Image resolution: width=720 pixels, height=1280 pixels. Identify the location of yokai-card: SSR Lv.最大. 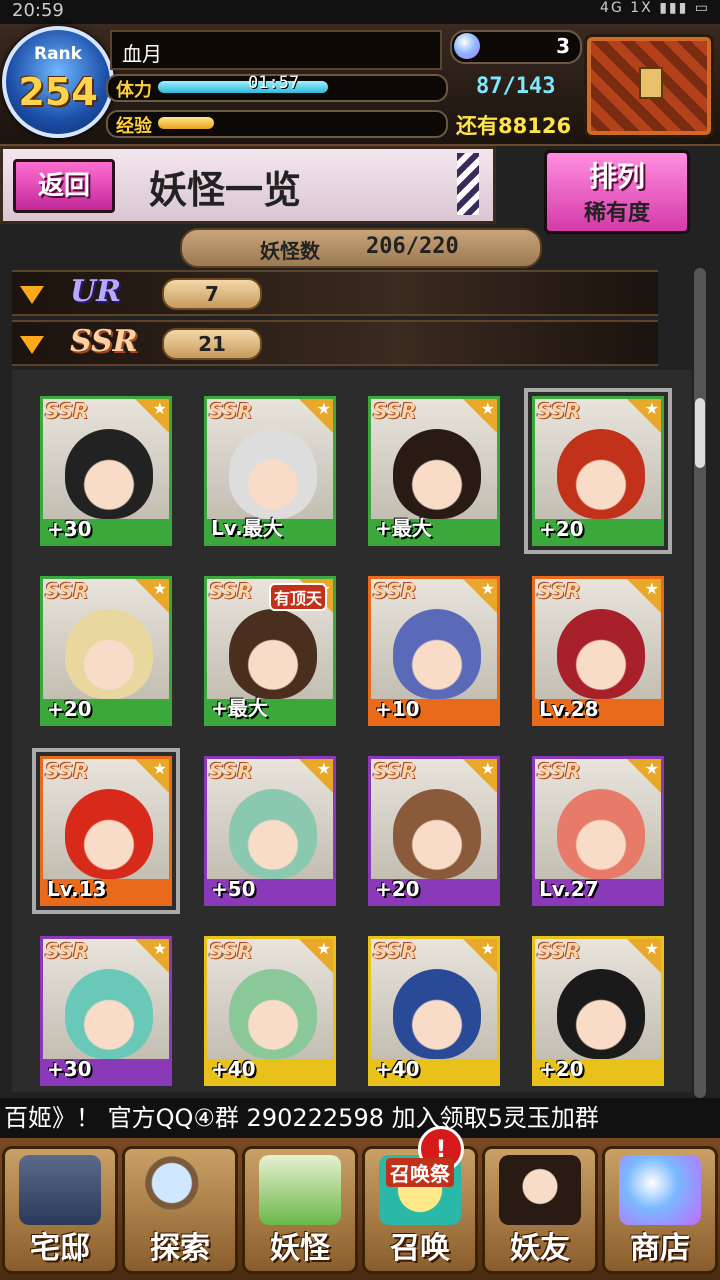
(270, 471).